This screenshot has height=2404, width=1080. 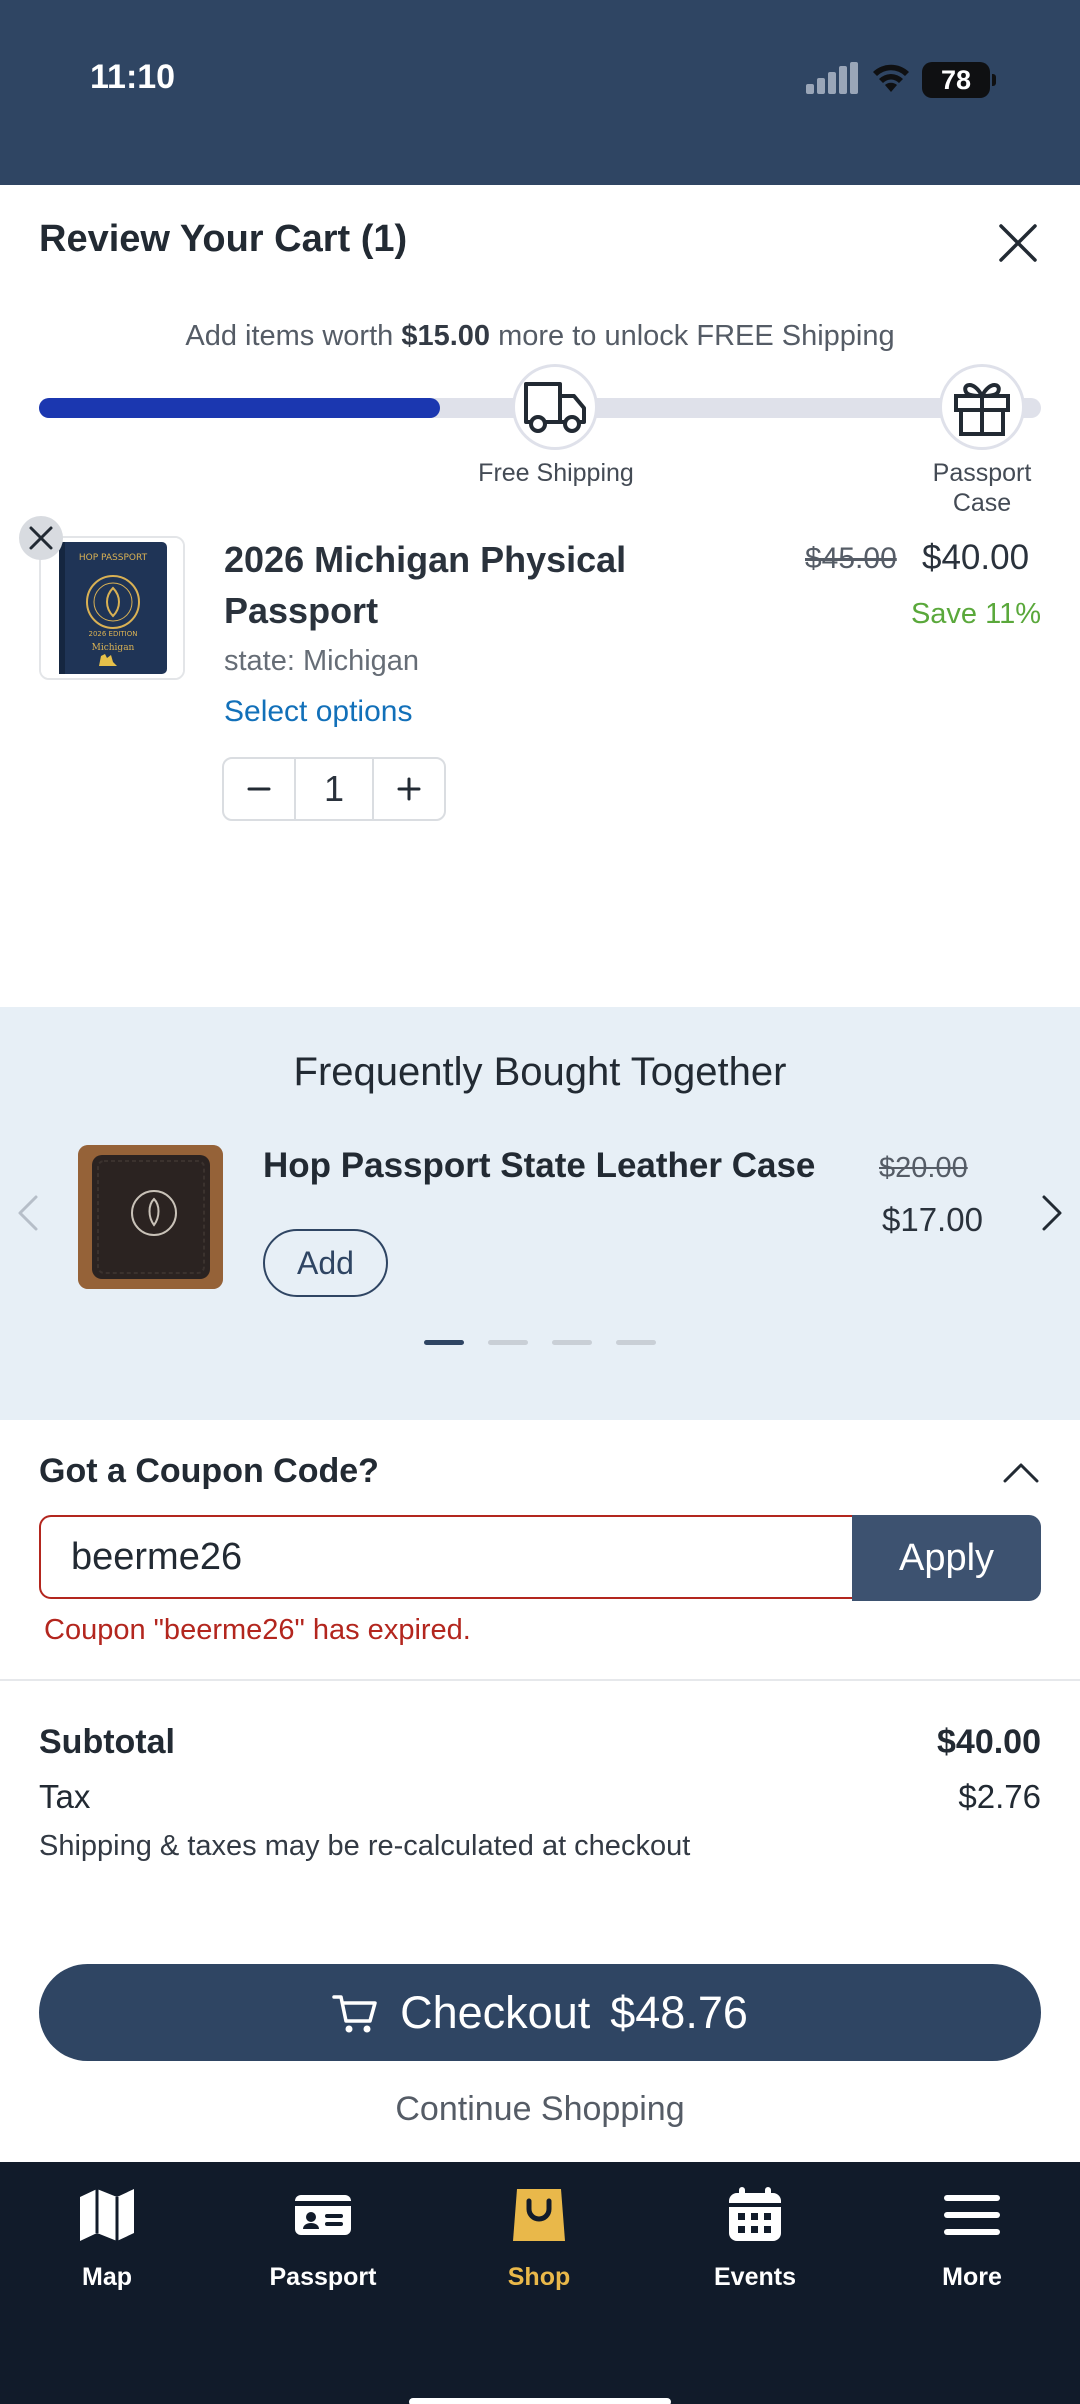 I want to click on decrease-quantity-button, so click(x=259, y=789).